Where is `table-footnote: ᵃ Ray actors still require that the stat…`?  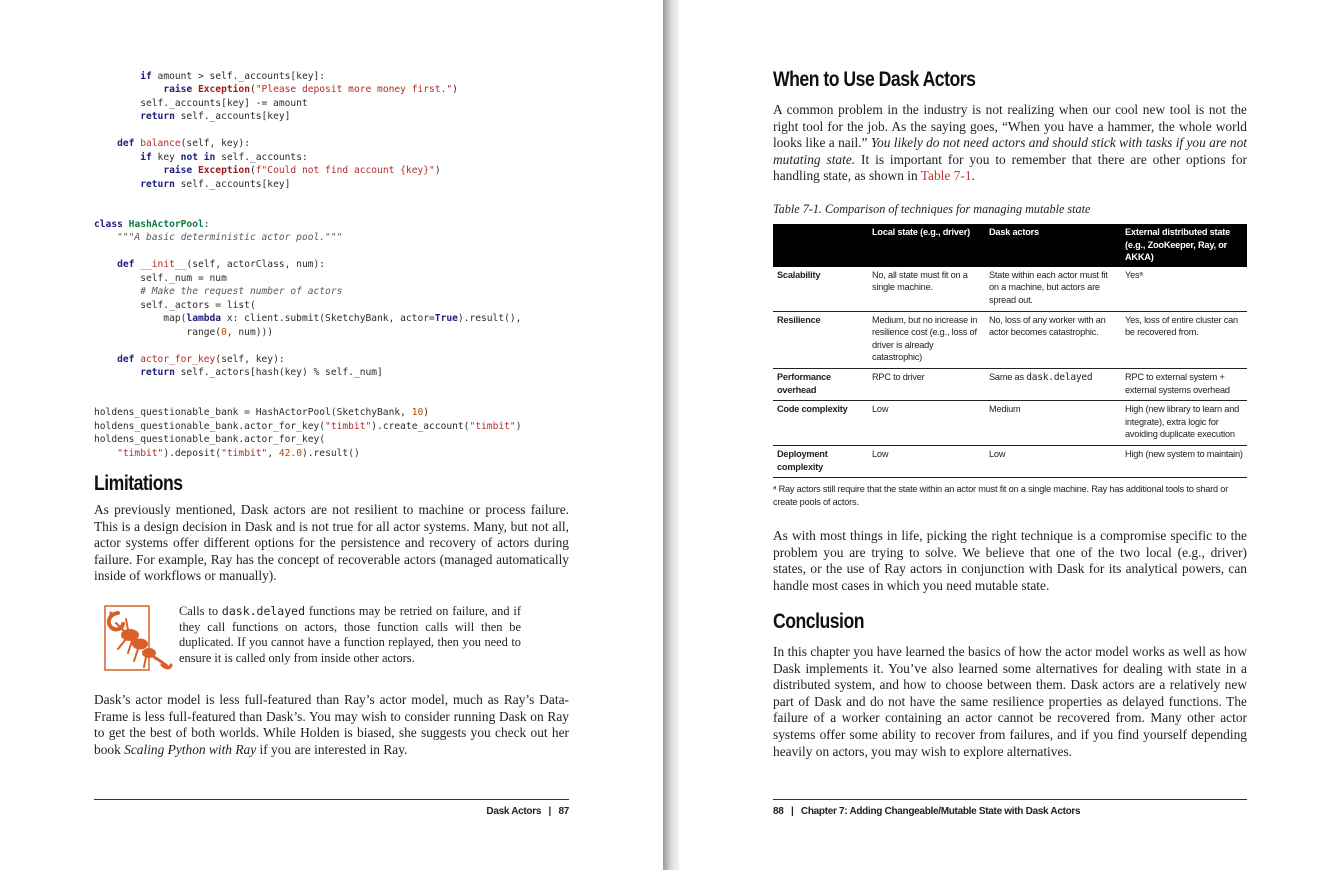
table-footnote: ᵃ Ray actors still require that the stat… is located at coordinates (1001, 495).